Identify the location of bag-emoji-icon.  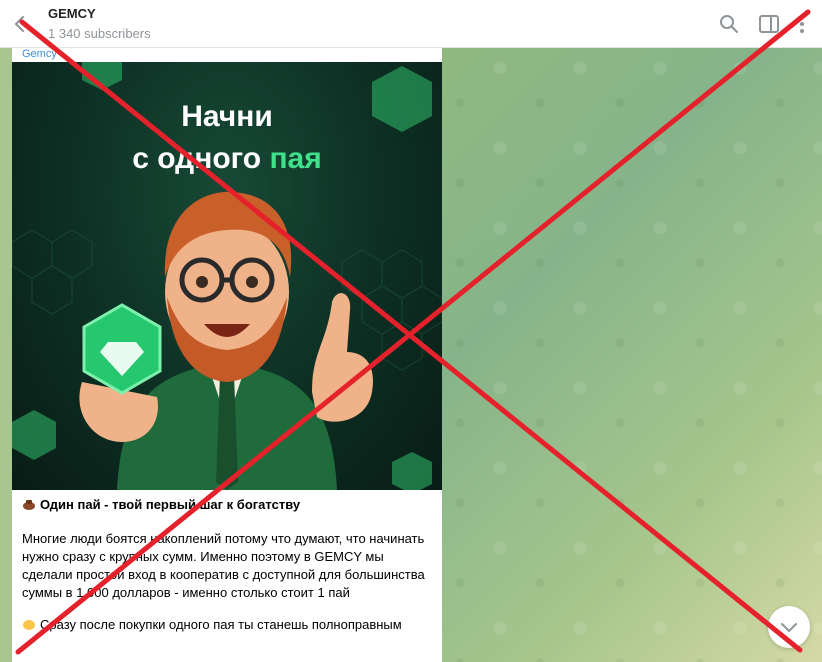
(29, 505).